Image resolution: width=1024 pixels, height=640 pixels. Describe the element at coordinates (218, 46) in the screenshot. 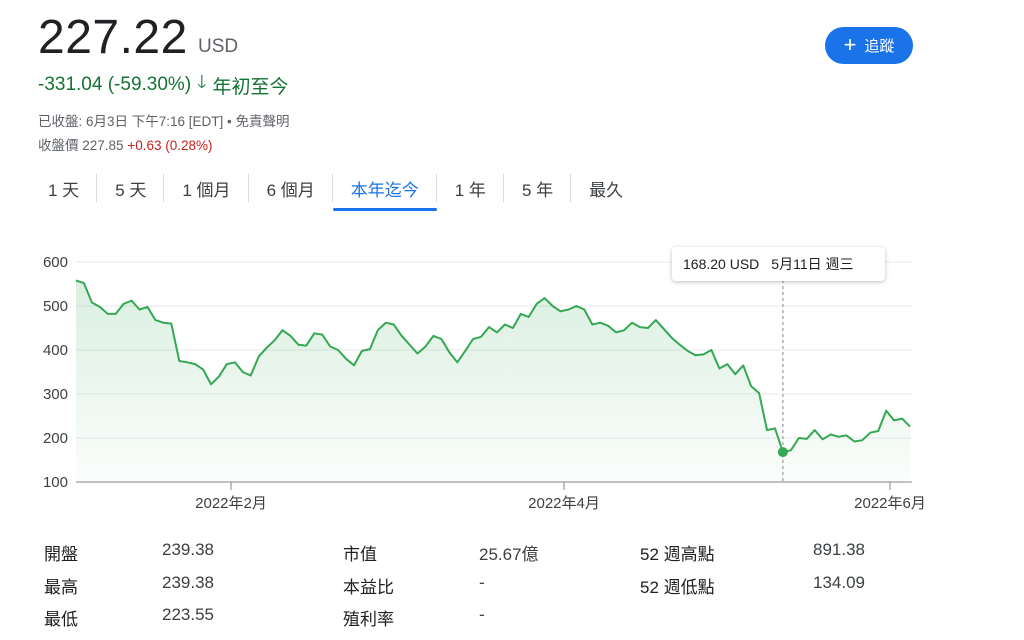

I see `currency-label: USD` at that location.